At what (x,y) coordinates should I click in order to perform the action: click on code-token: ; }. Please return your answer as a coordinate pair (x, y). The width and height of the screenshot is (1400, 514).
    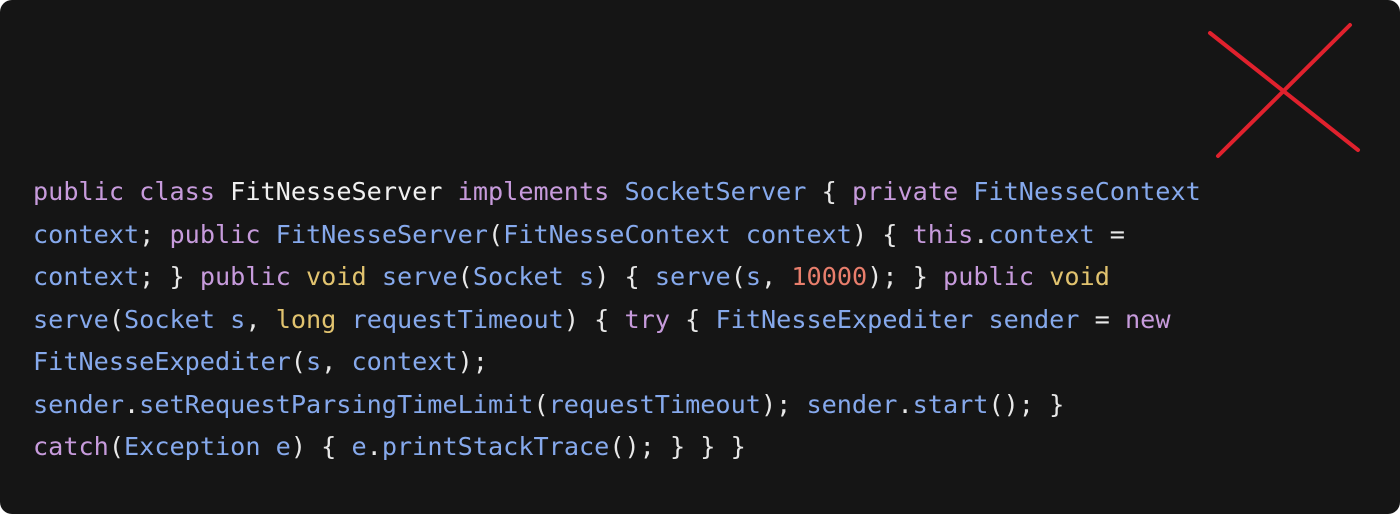
    Looking at the image, I should click on (169, 276).